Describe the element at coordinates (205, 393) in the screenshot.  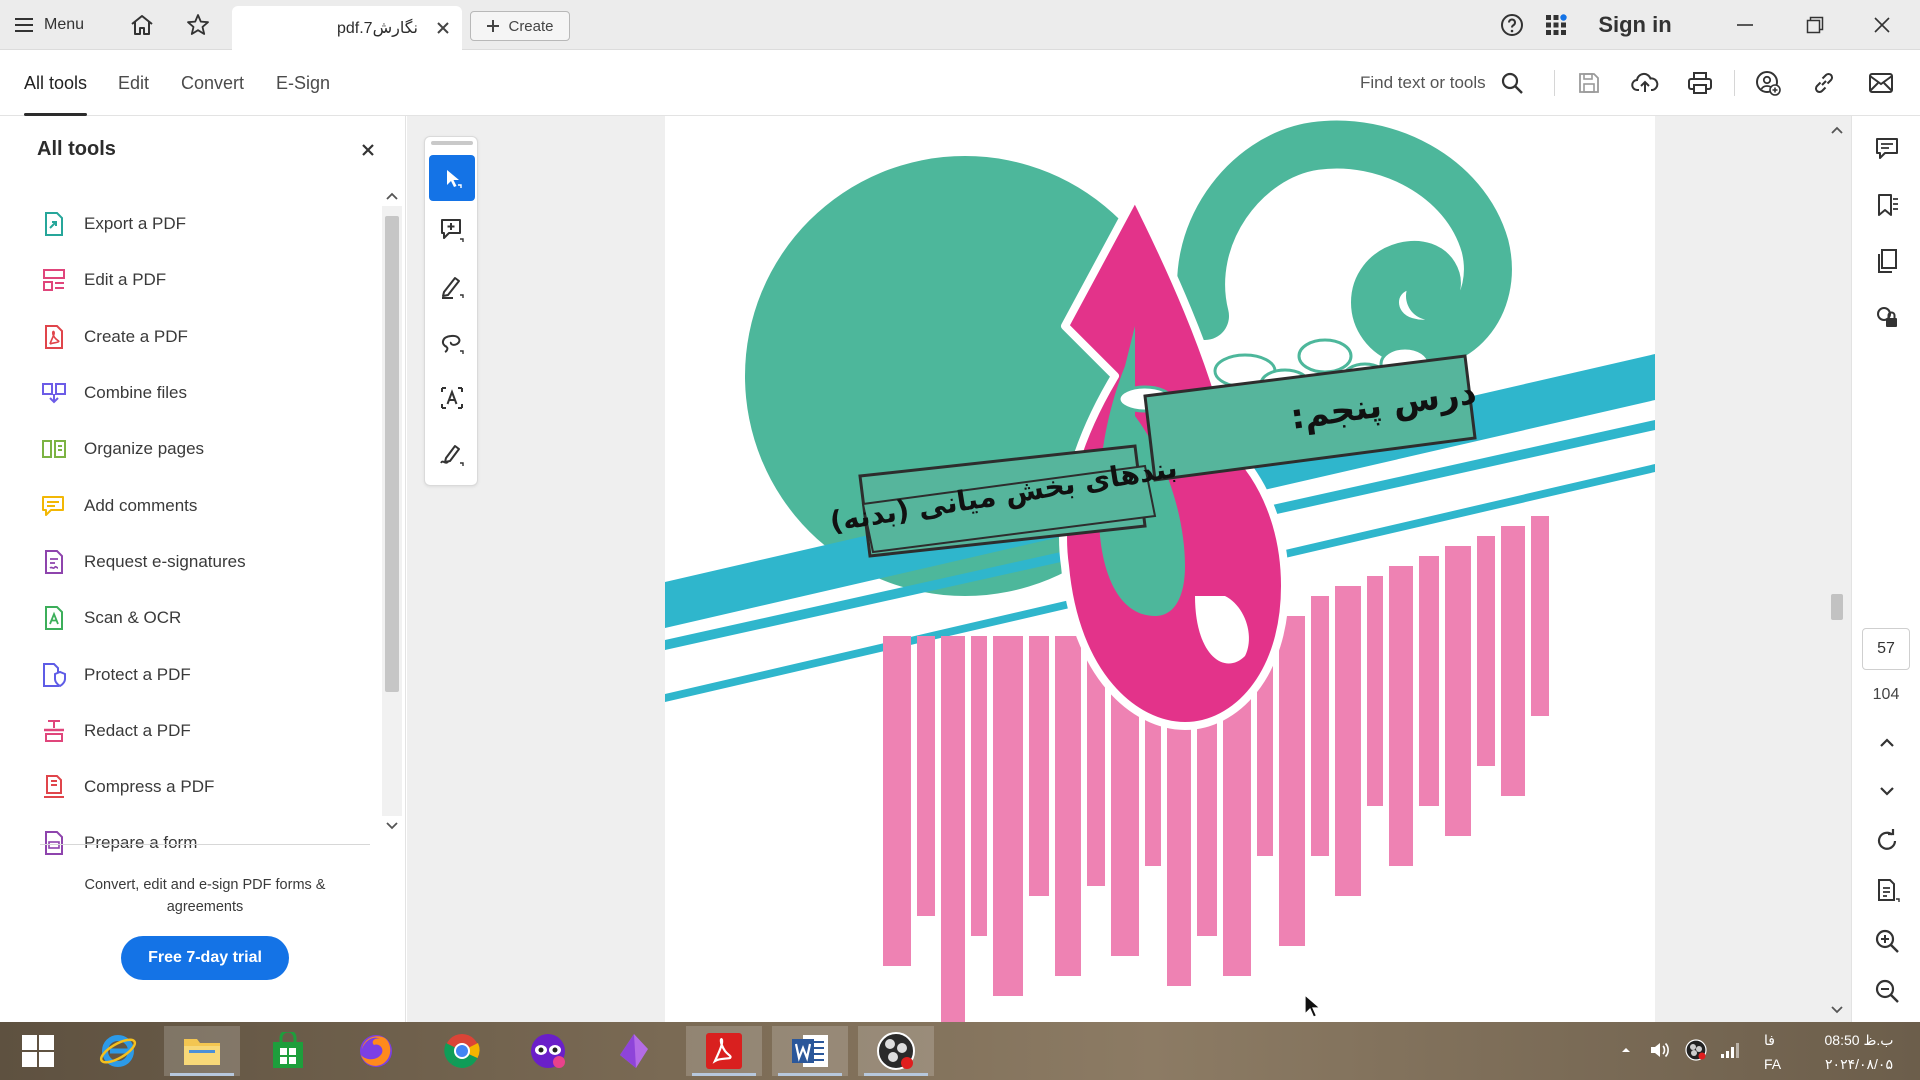
I see `tool-combine-files: Combine files` at that location.